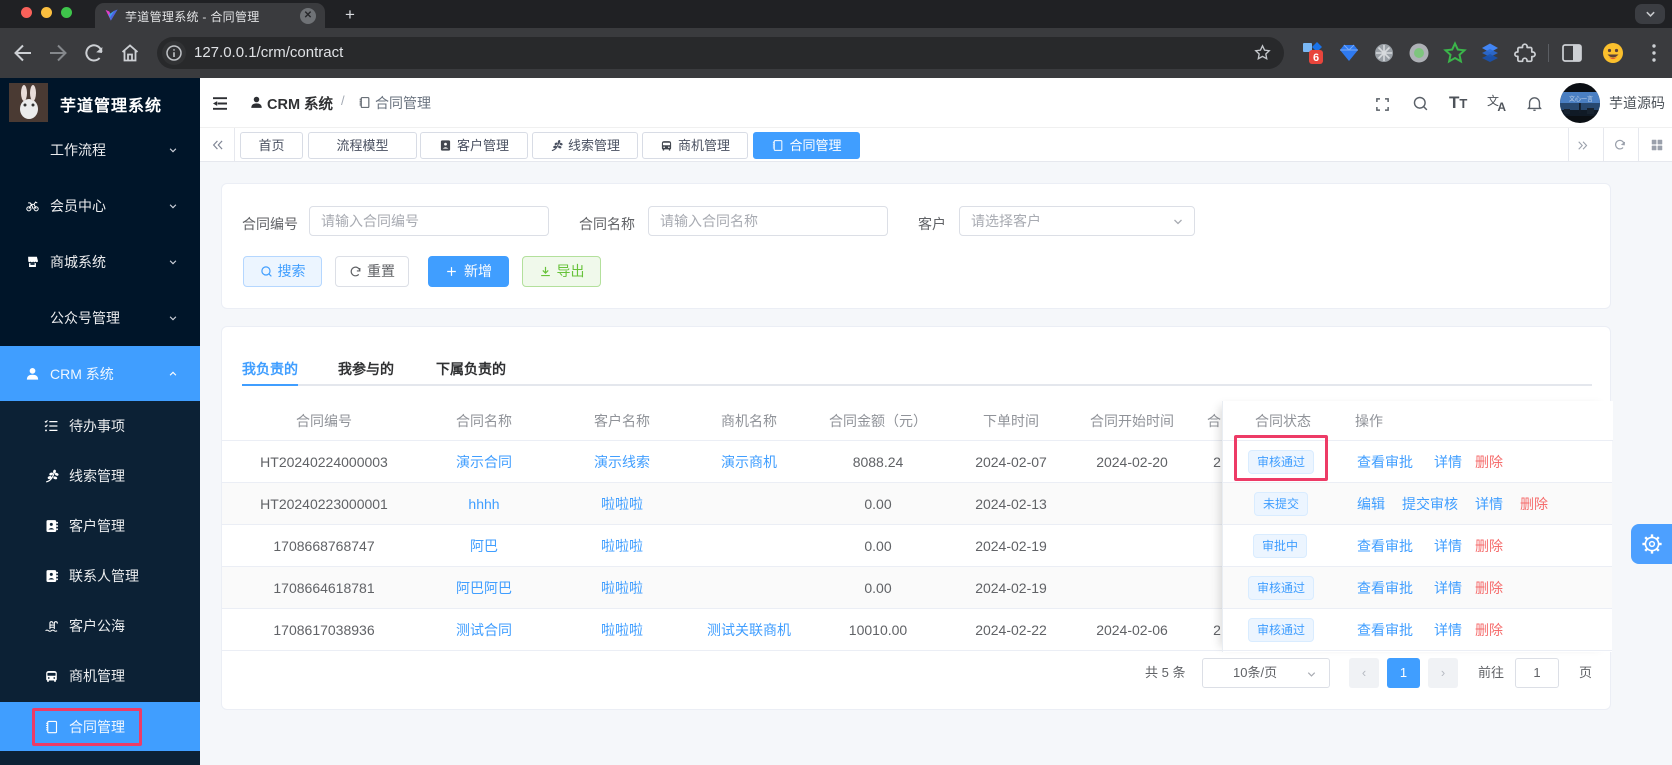  I want to click on svg-text: 文心一言, so click(1581, 99).